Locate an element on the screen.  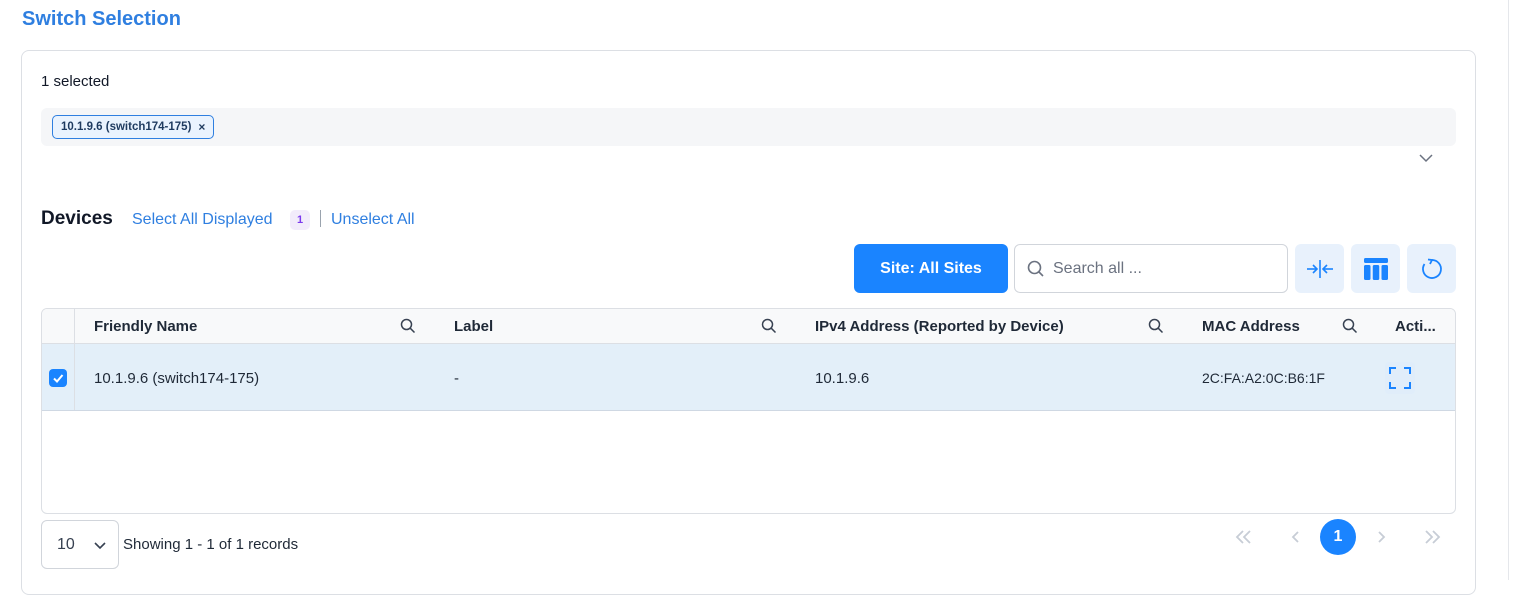
double-chevron-right-icon is located at coordinates (1433, 537).